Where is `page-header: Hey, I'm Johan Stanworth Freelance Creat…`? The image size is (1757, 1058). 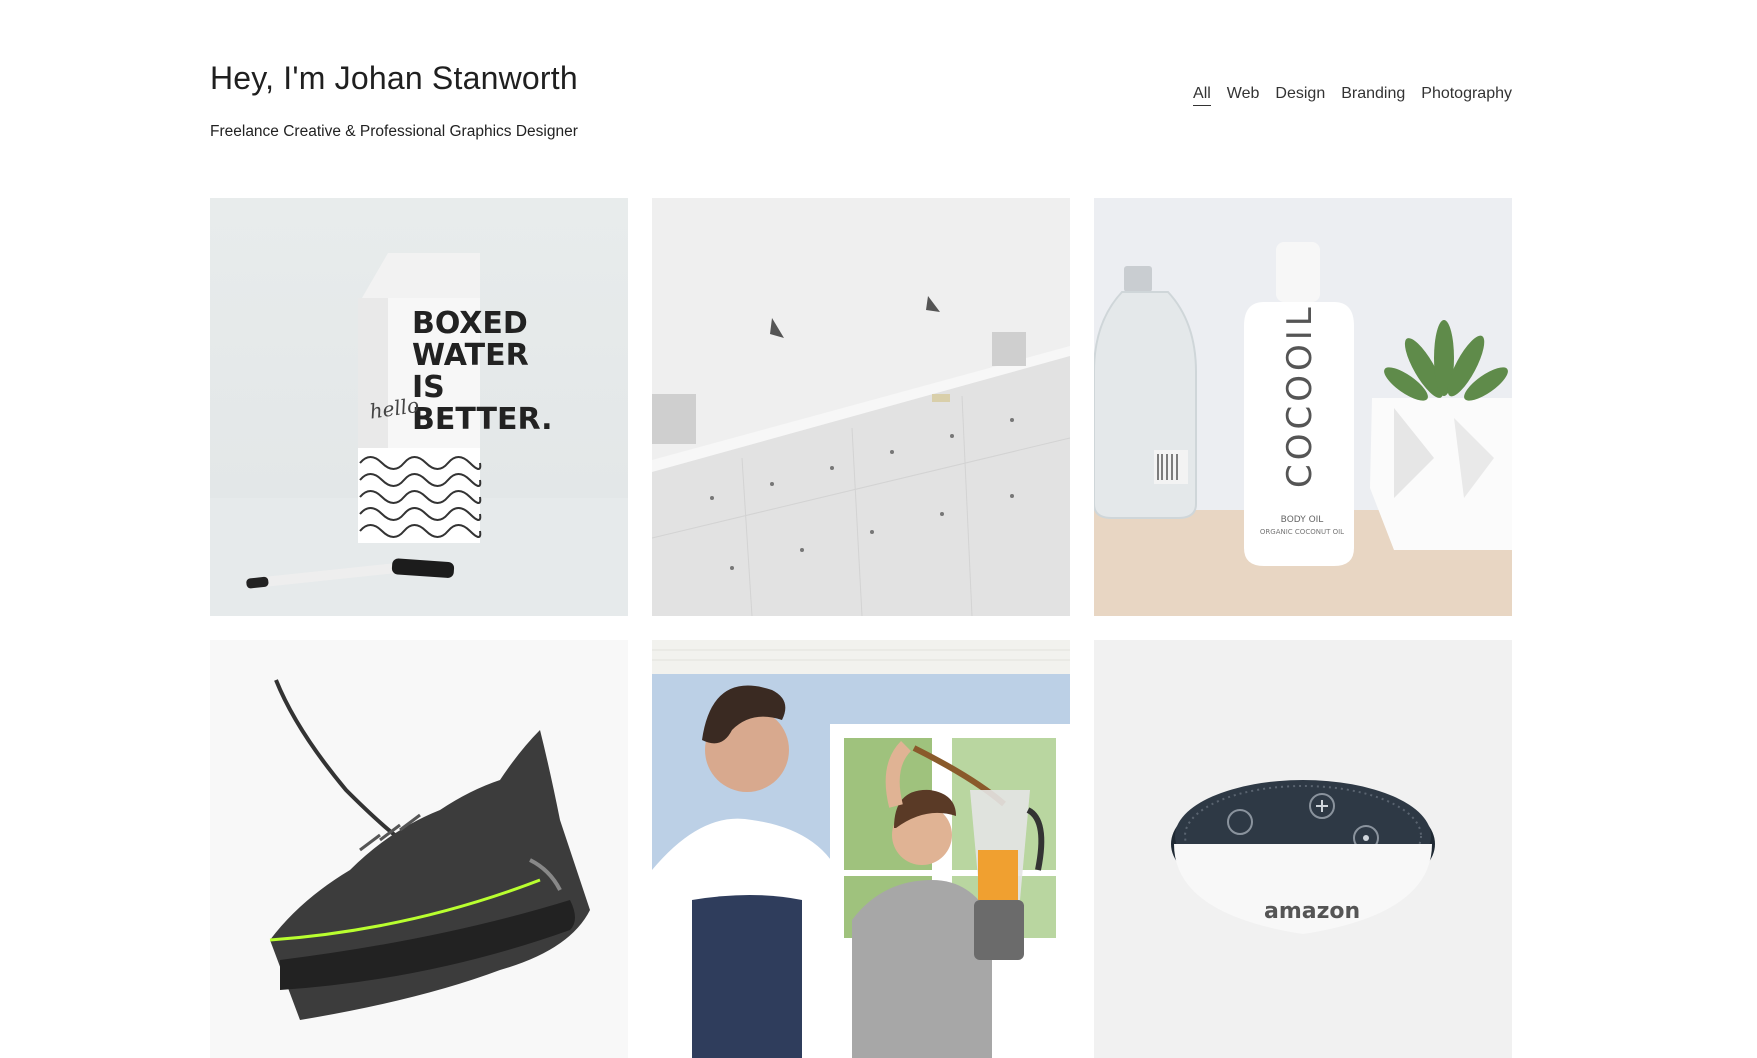 page-header: Hey, I'm Johan Stanworth Freelance Creat… is located at coordinates (861, 105).